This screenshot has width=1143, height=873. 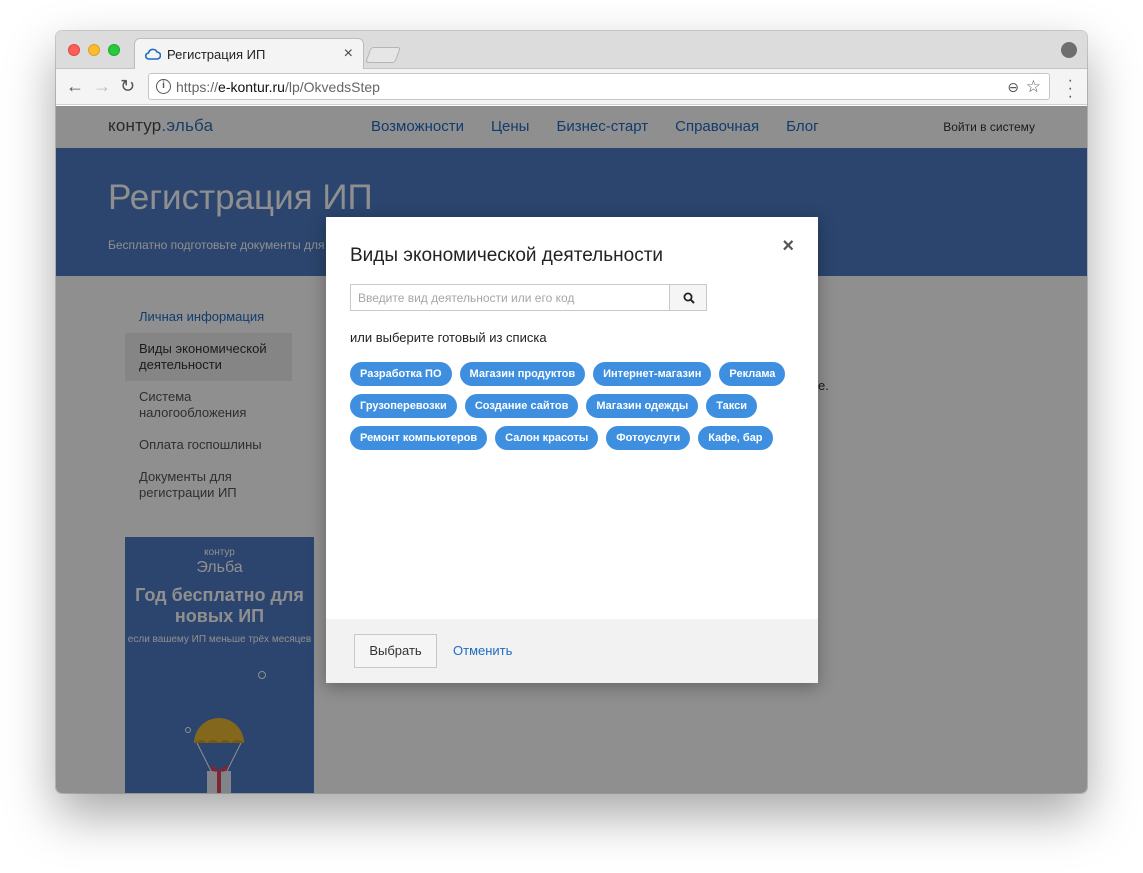 What do you see at coordinates (163, 86) in the screenshot?
I see `info-icon: i` at bounding box center [163, 86].